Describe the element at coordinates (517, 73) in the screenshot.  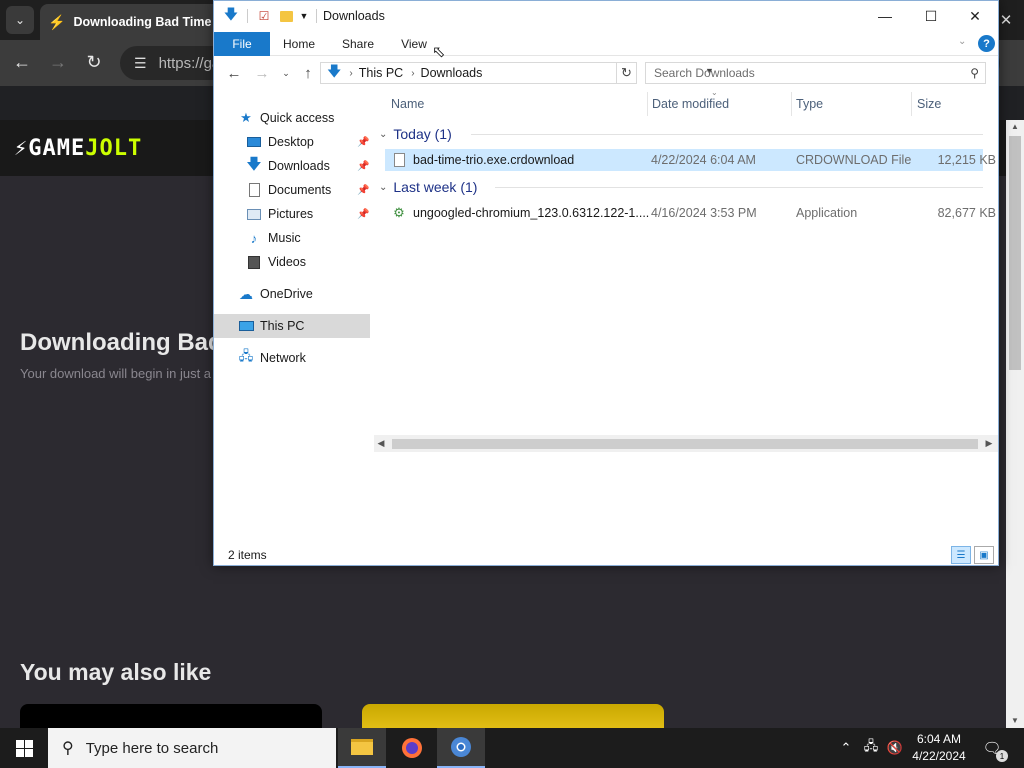
I see `address-bar: 🡇 › This PC › Downloads ▼` at that location.